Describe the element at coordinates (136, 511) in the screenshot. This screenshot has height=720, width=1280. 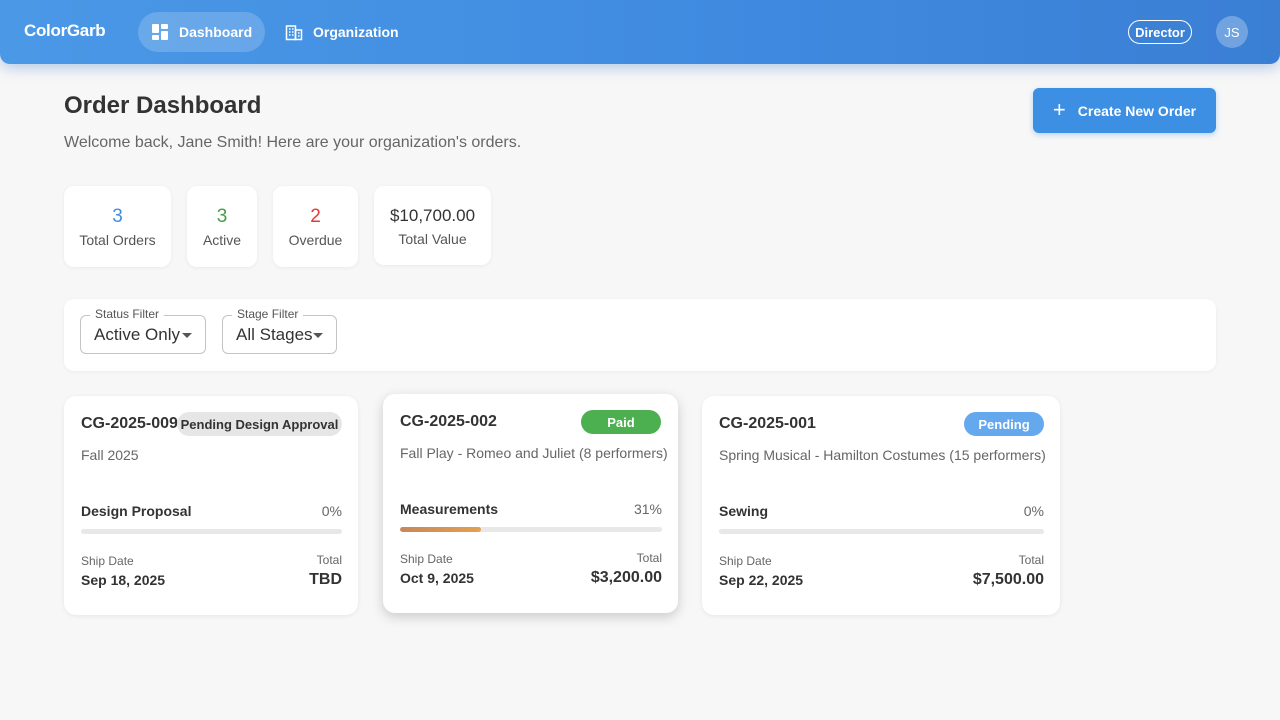
I see `order-stage: Design Proposal` at that location.